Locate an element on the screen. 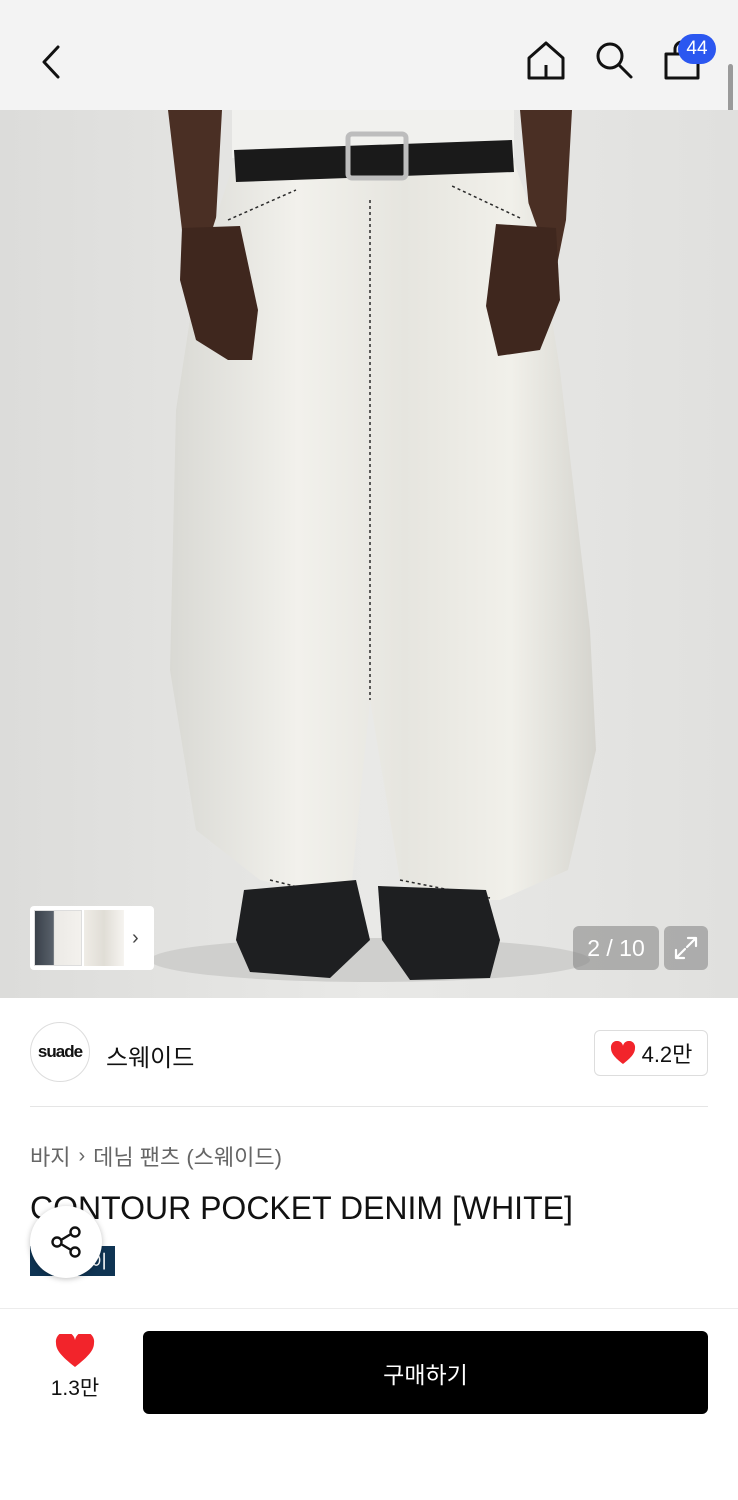  cart-count-badge: 44 is located at coordinates (697, 49).